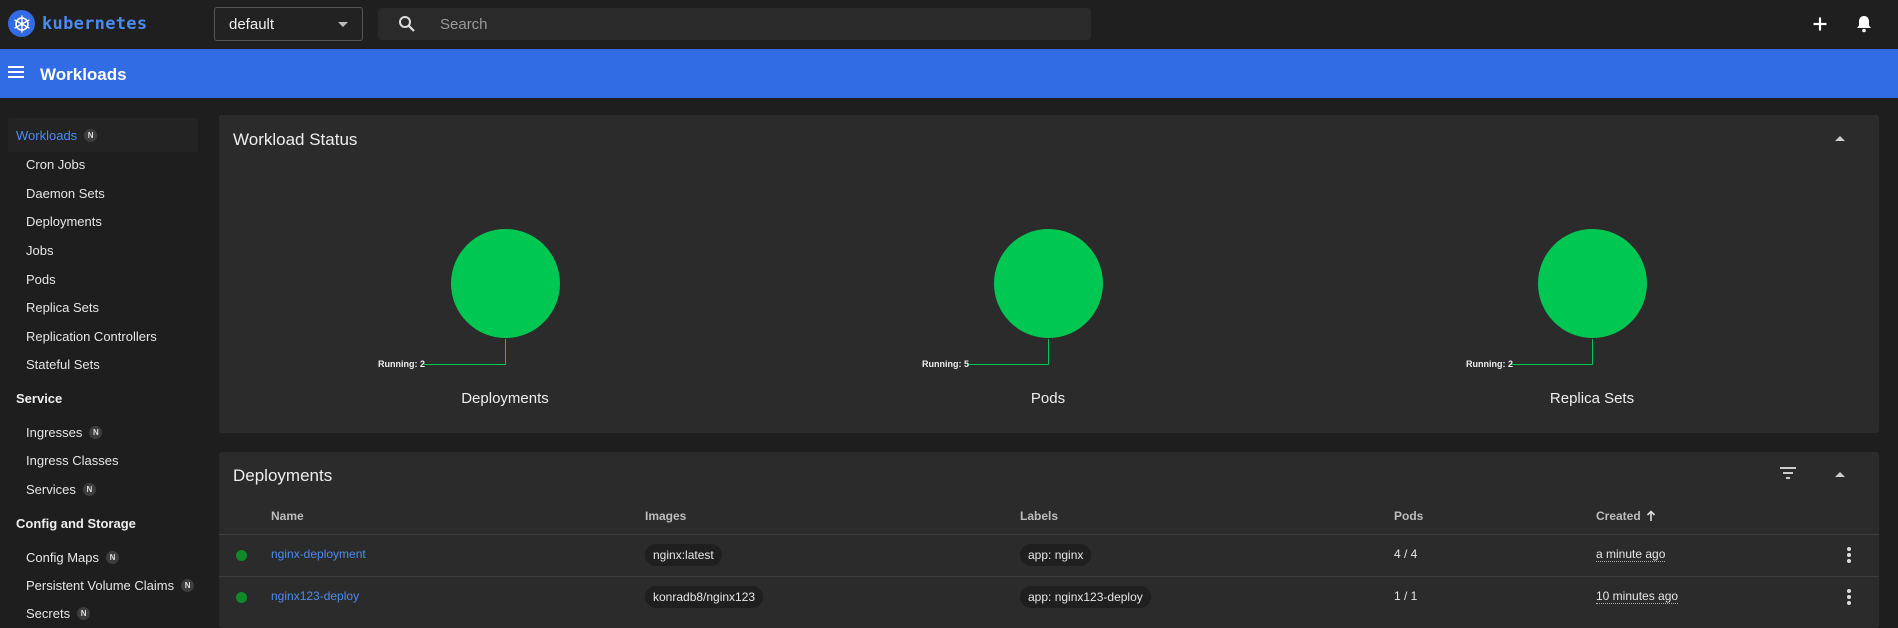 This screenshot has width=1898, height=628. Describe the element at coordinates (95, 23) in the screenshot. I see `logo-text: kubernetes` at that location.